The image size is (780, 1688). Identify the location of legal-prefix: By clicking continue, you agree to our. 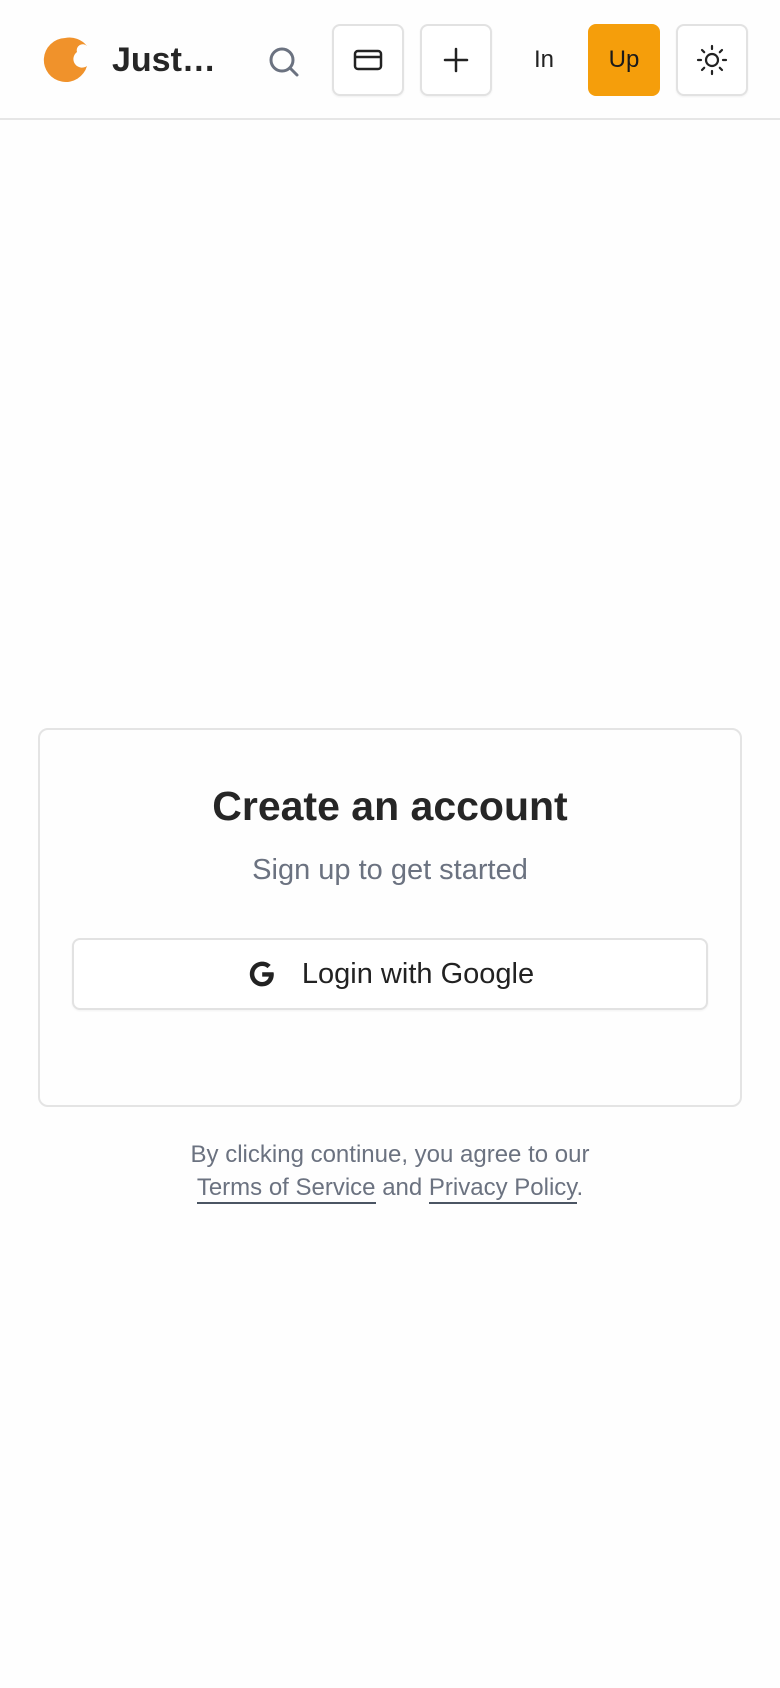
(390, 1154).